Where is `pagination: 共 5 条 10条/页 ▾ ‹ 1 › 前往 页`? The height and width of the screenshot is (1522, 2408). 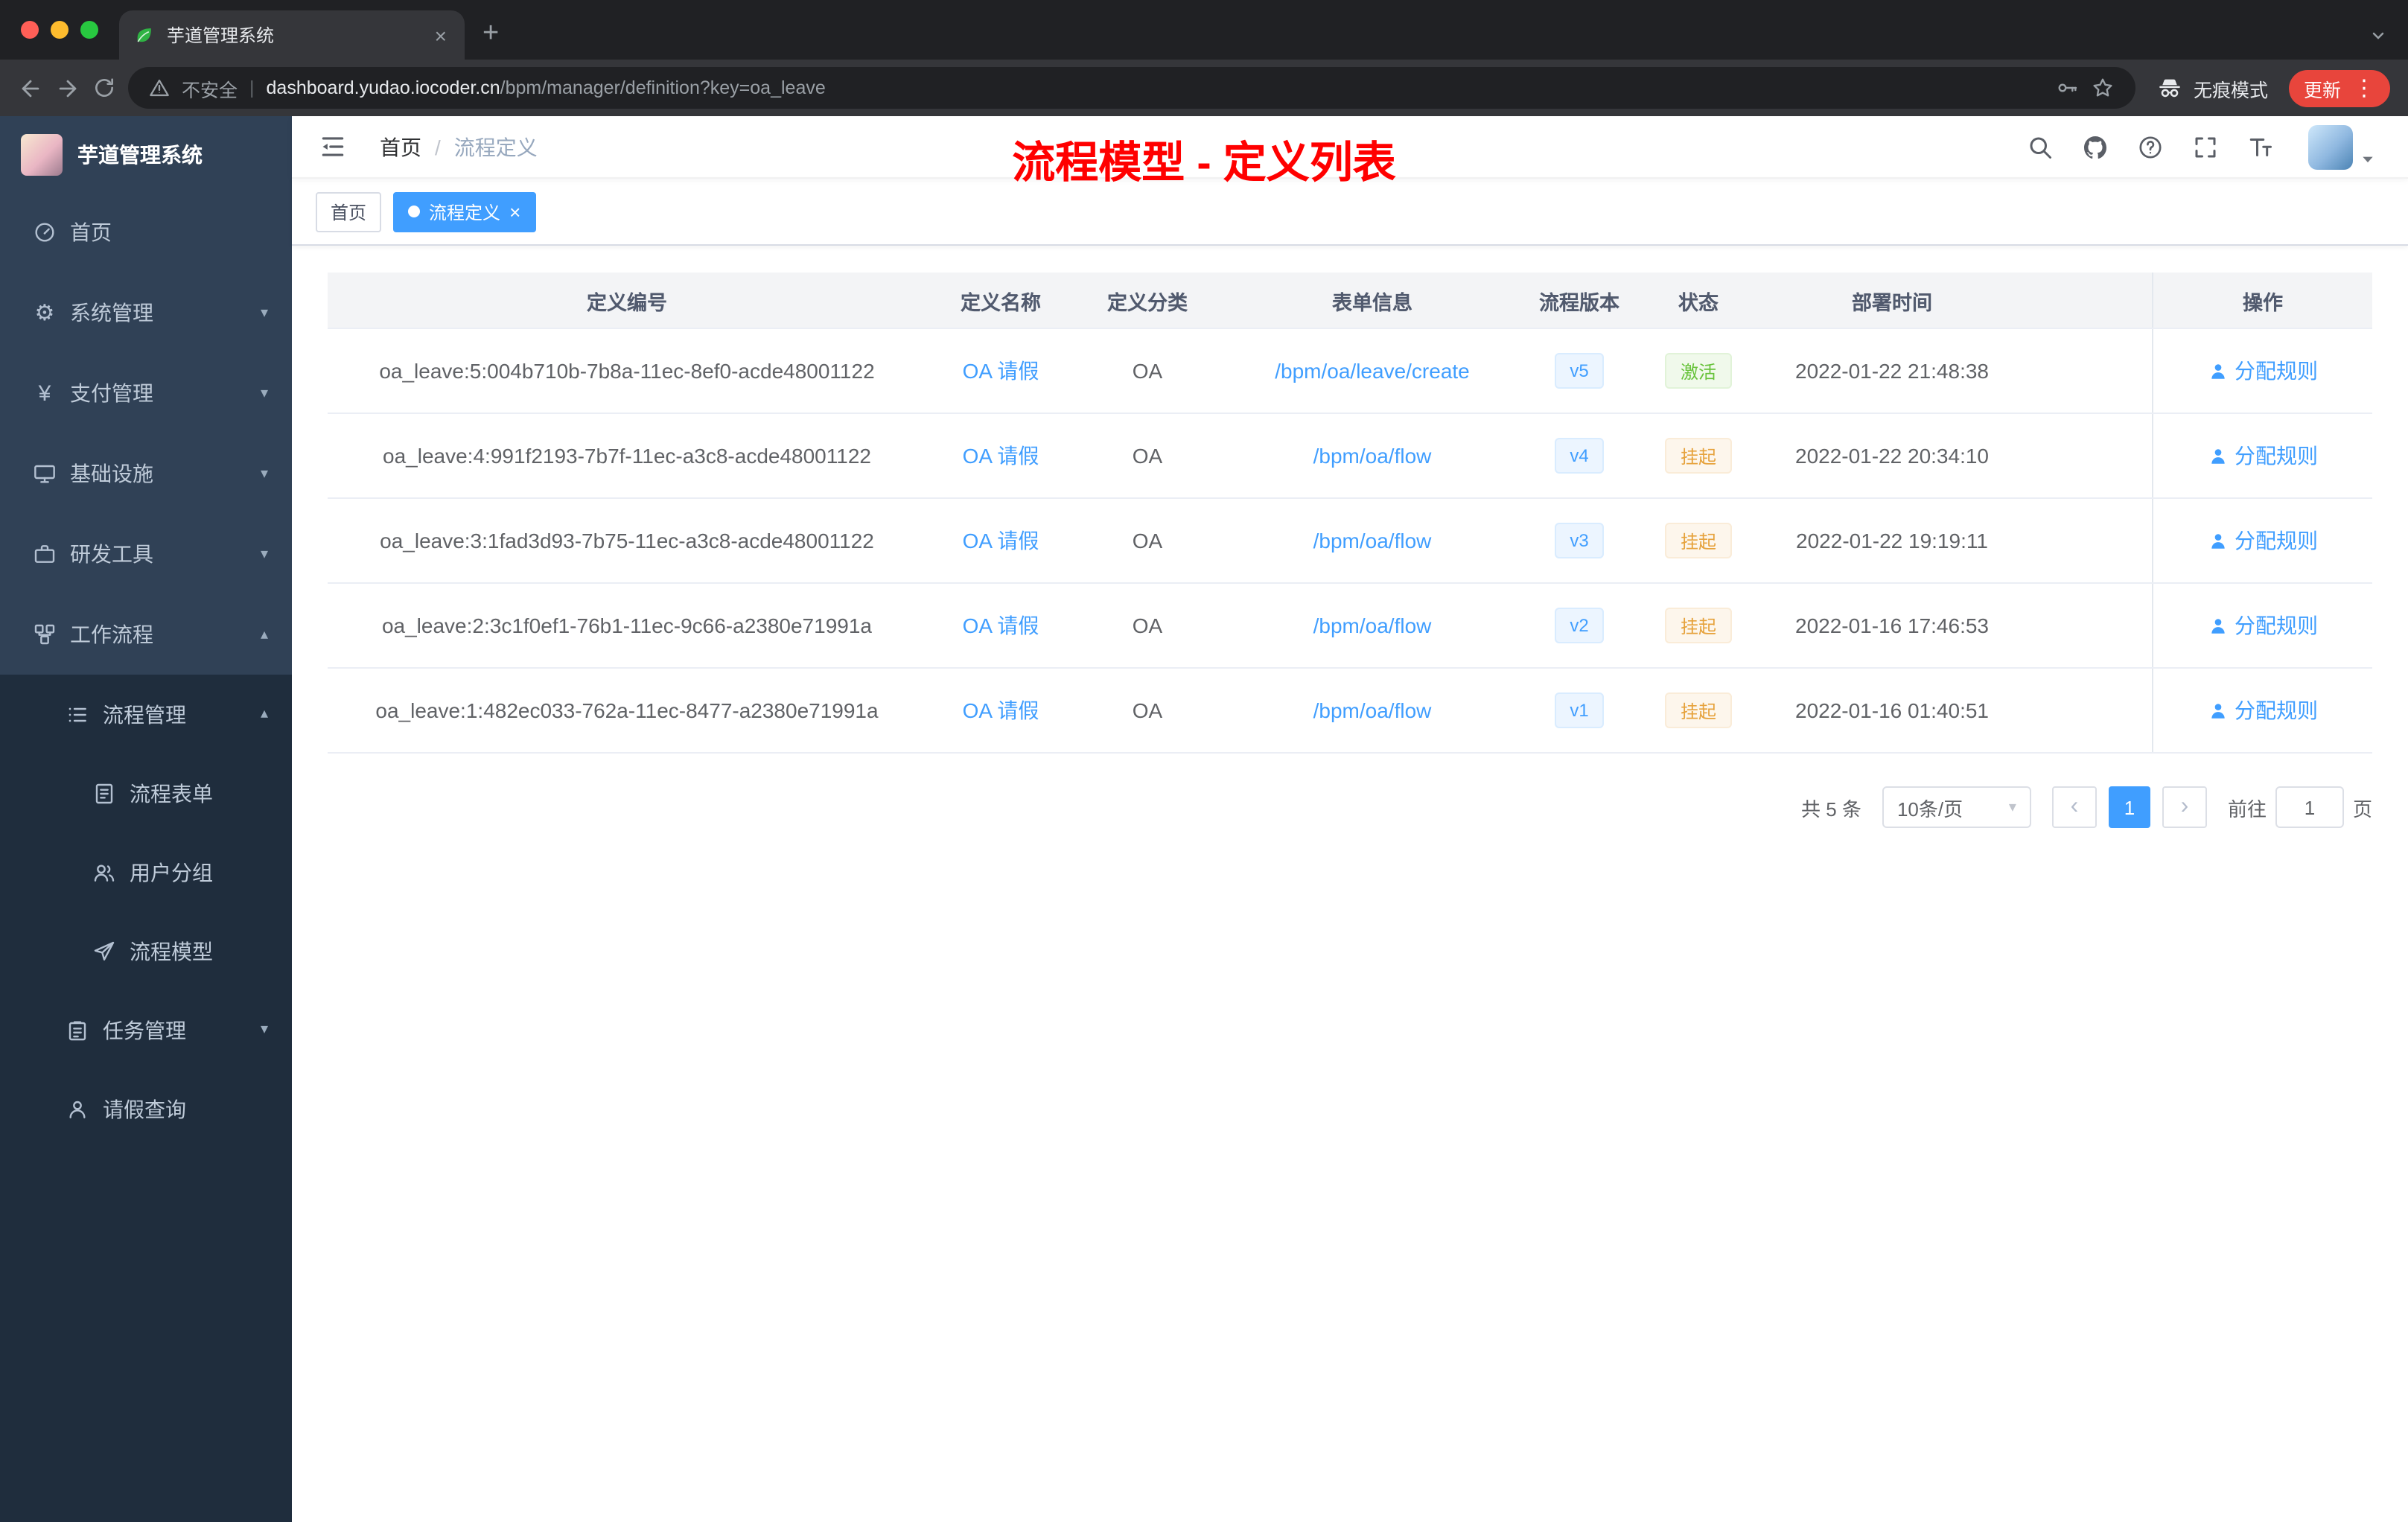 pagination: 共 5 条 10条/页 ▾ ‹ 1 › 前往 页 is located at coordinates (1350, 807).